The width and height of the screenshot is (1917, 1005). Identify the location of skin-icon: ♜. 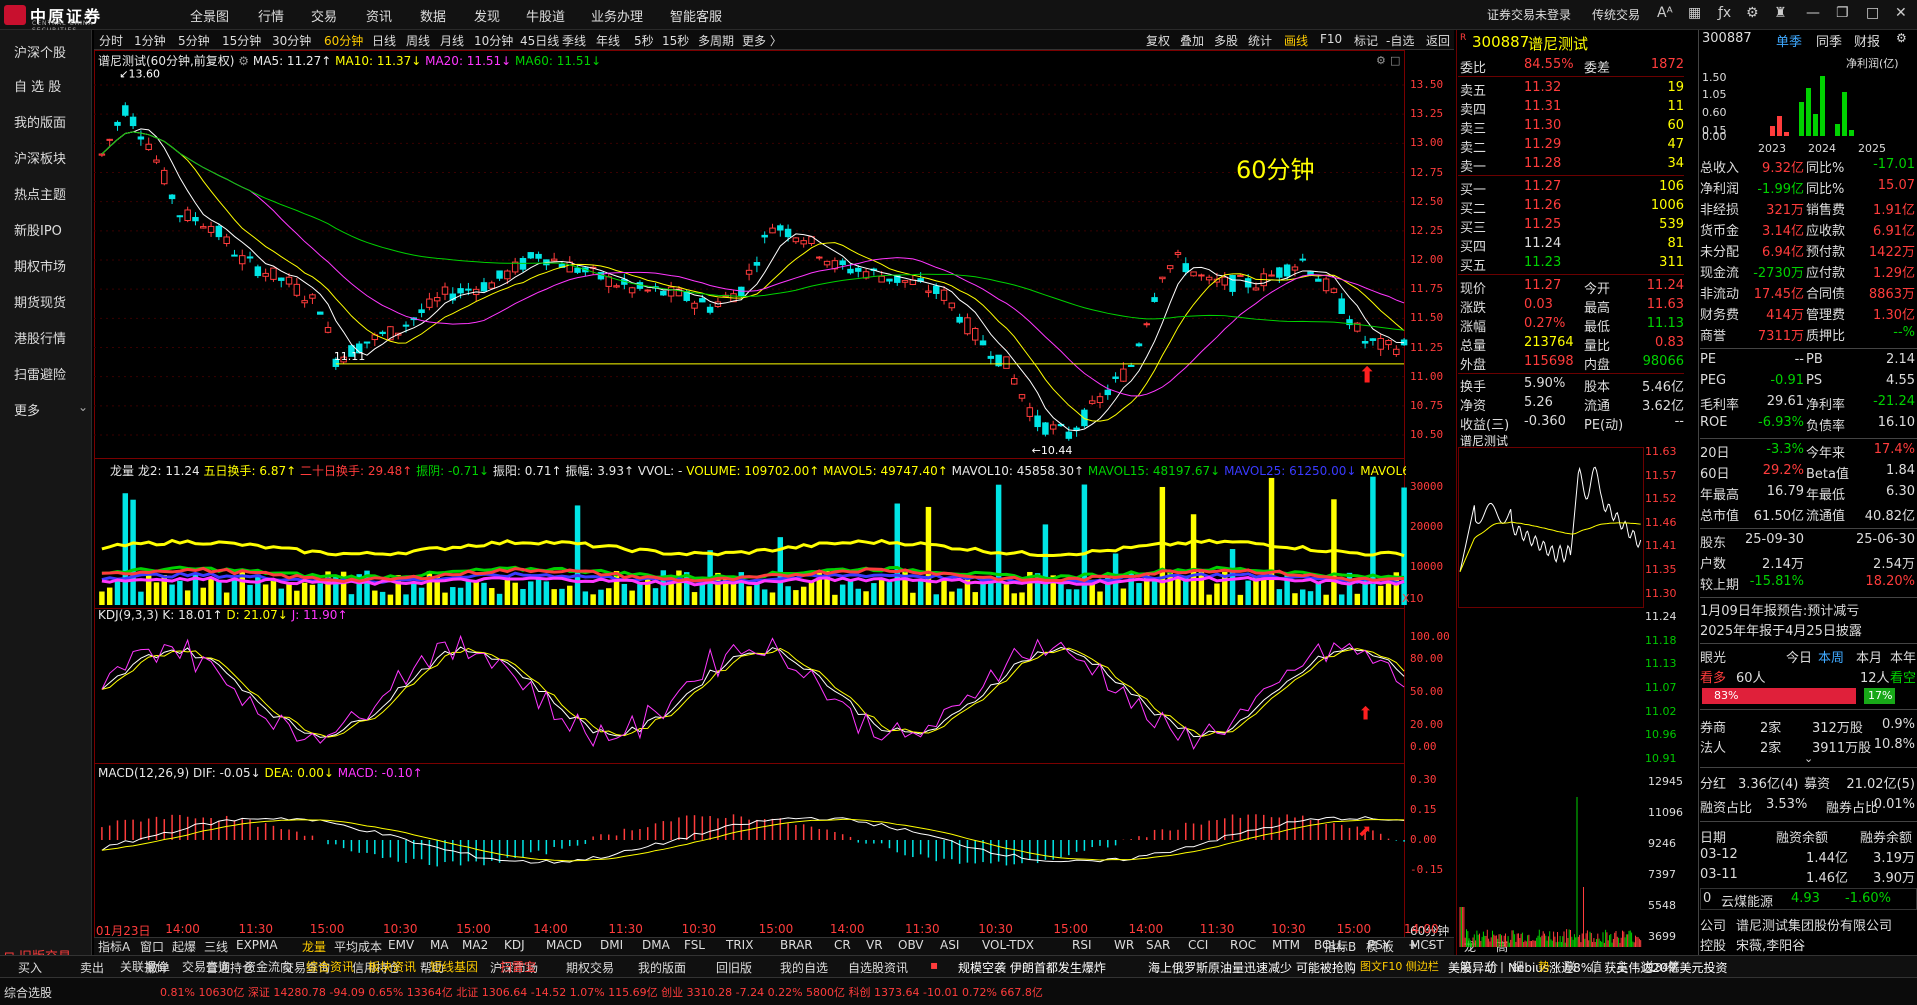
(1780, 13).